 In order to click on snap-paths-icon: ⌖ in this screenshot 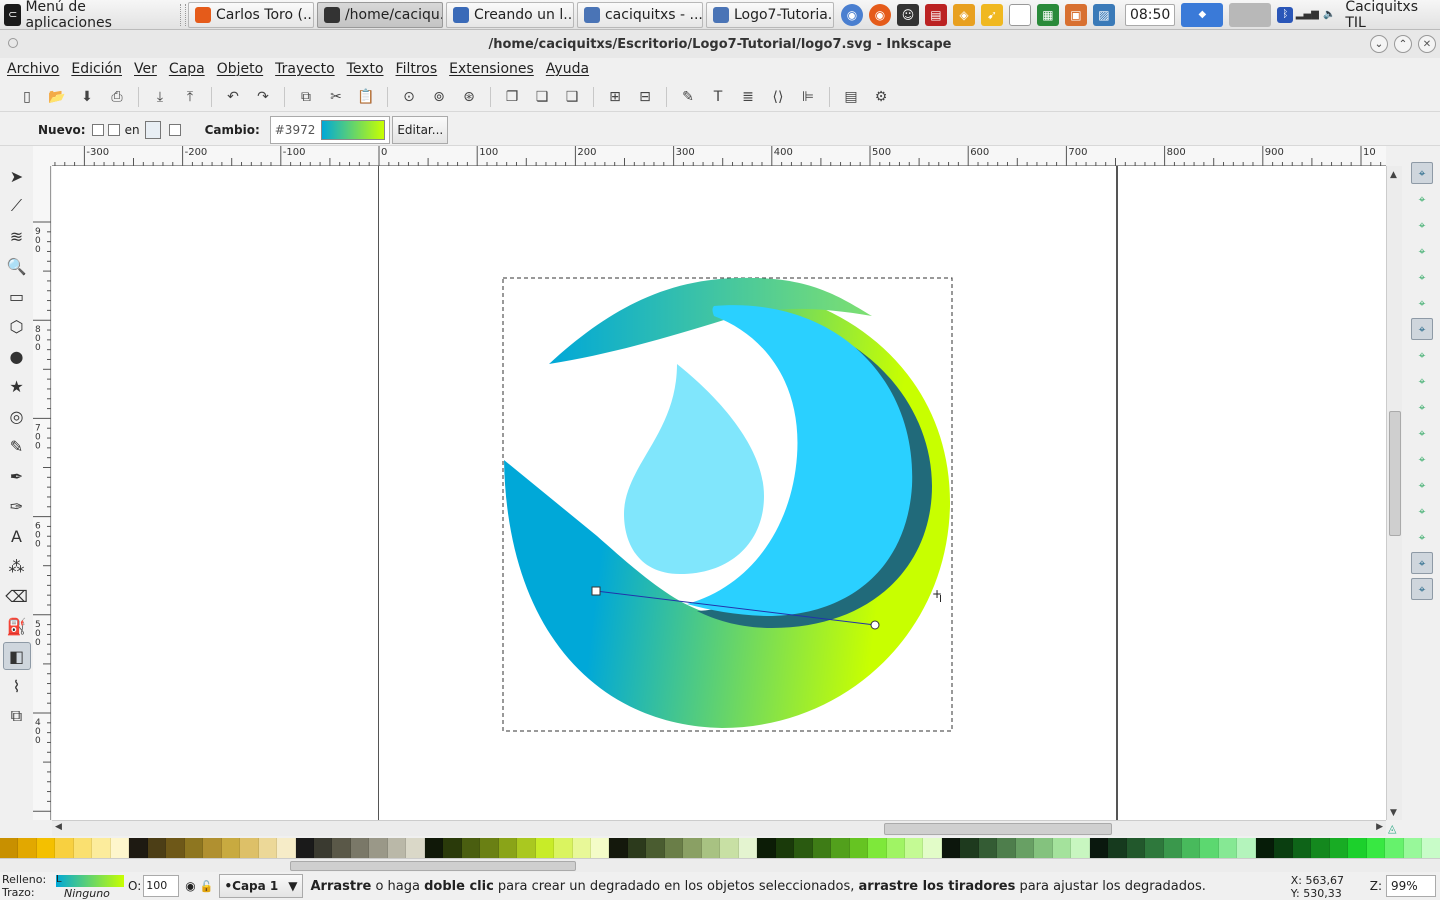, I will do `click(1422, 355)`.